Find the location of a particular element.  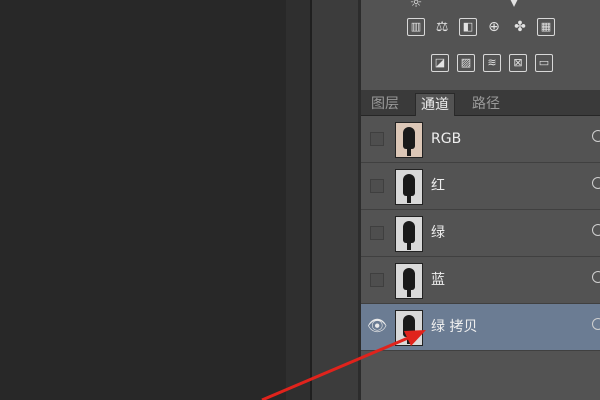

adjustments-row-2: ◪ ▨ ≋ ⊠ ▭ is located at coordinates (492, 63).